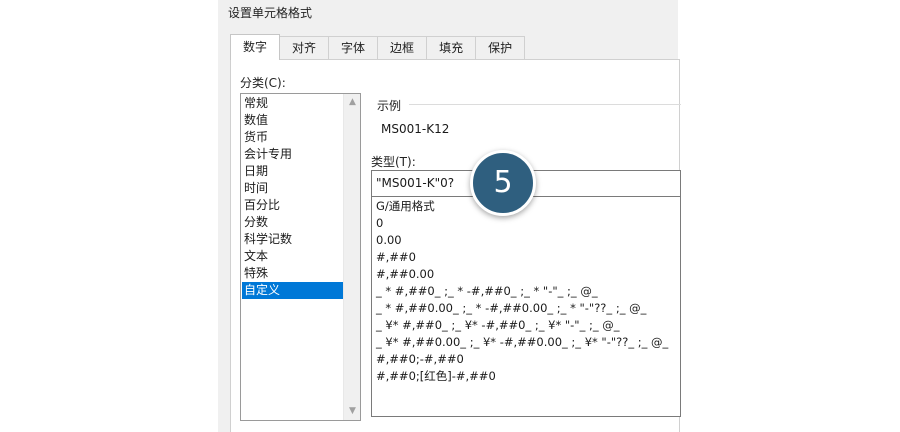 This screenshot has width=900, height=432. Describe the element at coordinates (526, 376) in the screenshot. I see `format-item: #,##0;[红色]-#,##0` at that location.